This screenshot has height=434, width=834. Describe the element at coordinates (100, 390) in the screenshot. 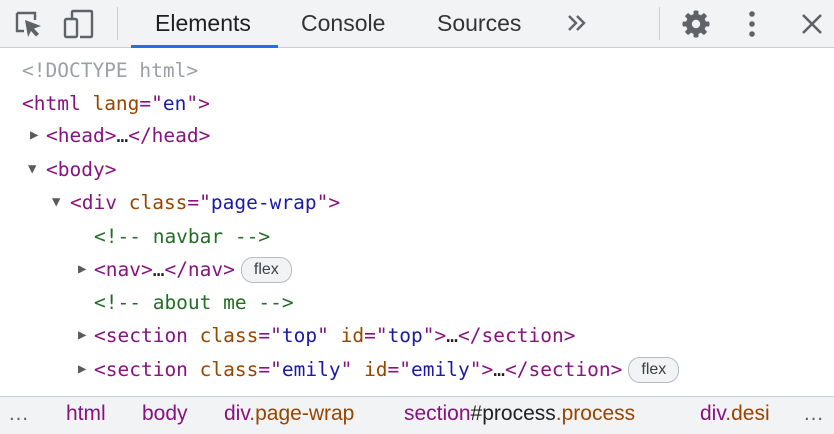

I see `tree-node-clipped: <` at that location.